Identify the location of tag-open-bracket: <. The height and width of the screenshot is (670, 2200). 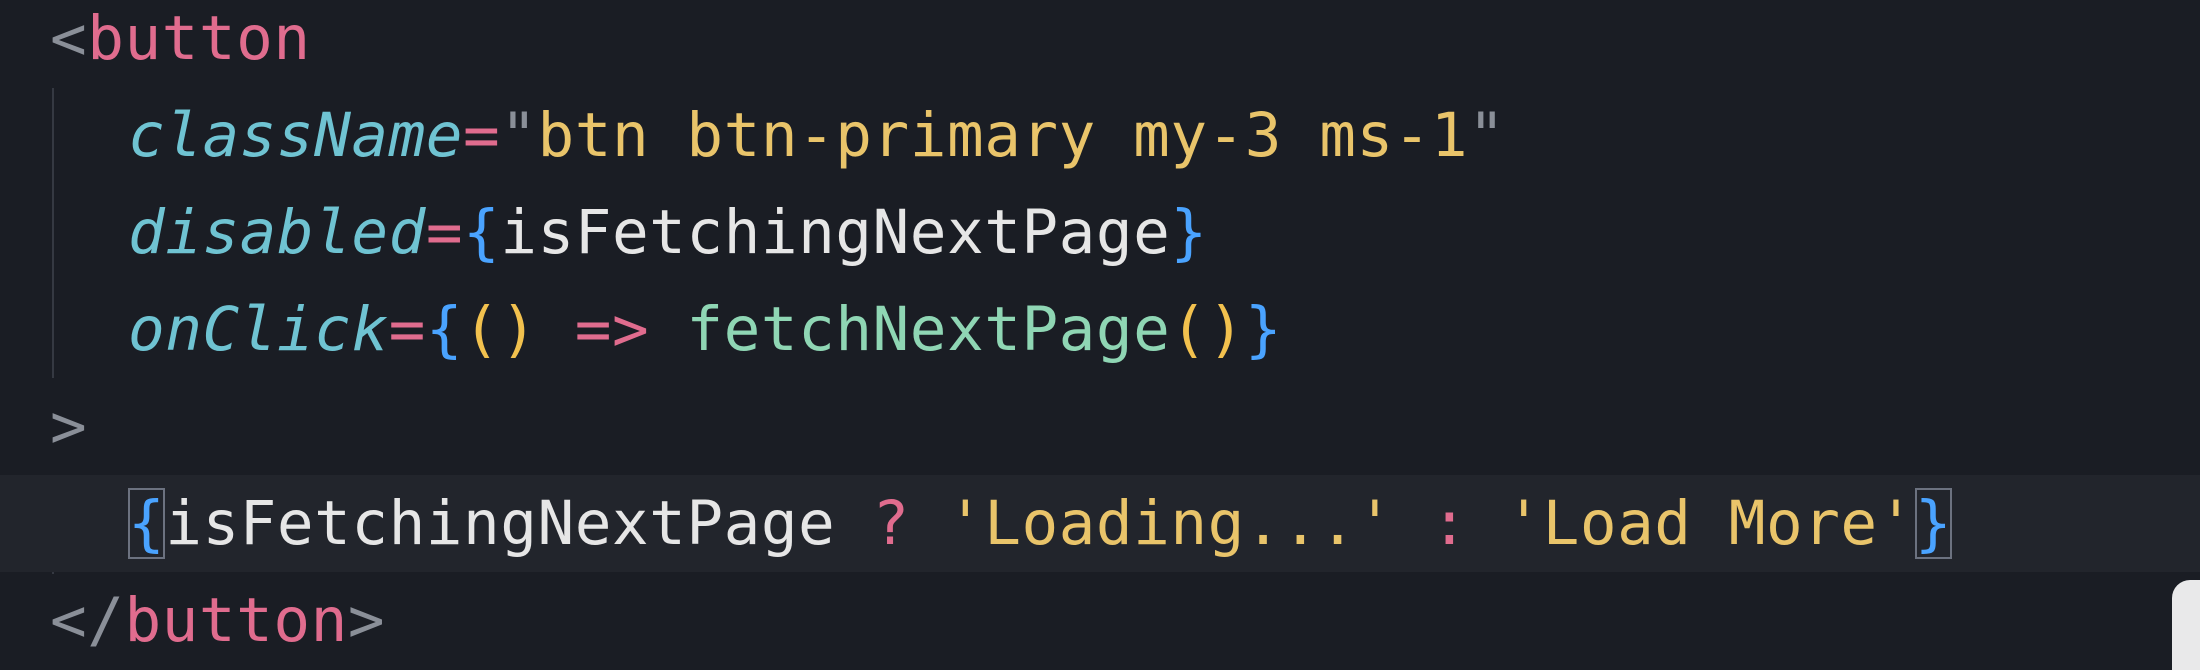
(69, 38).